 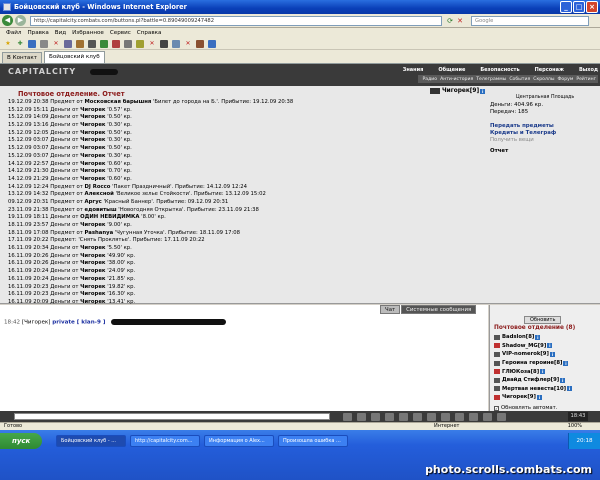 What do you see at coordinates (525, 354) in the screenshot?
I see `person-nick: VIP-nomerok[9]` at bounding box center [525, 354].